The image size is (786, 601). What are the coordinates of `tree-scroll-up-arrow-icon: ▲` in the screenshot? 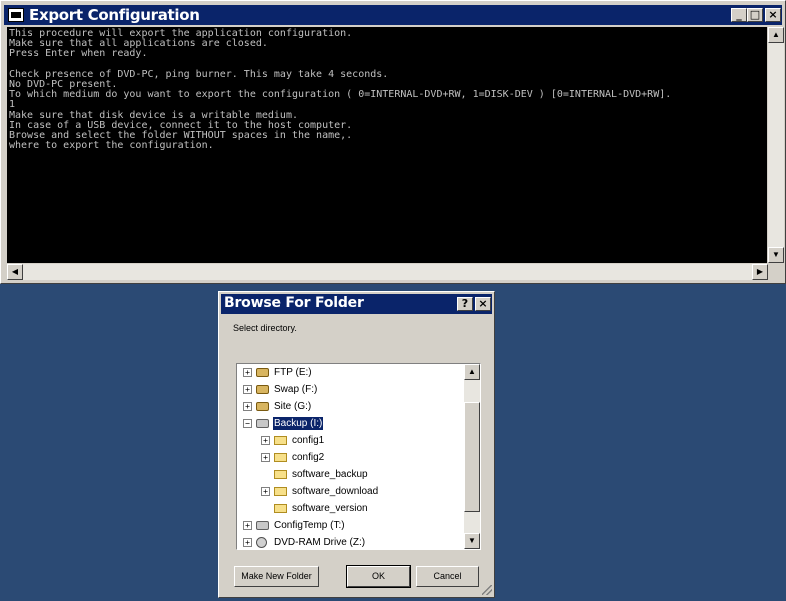 It's located at (472, 372).